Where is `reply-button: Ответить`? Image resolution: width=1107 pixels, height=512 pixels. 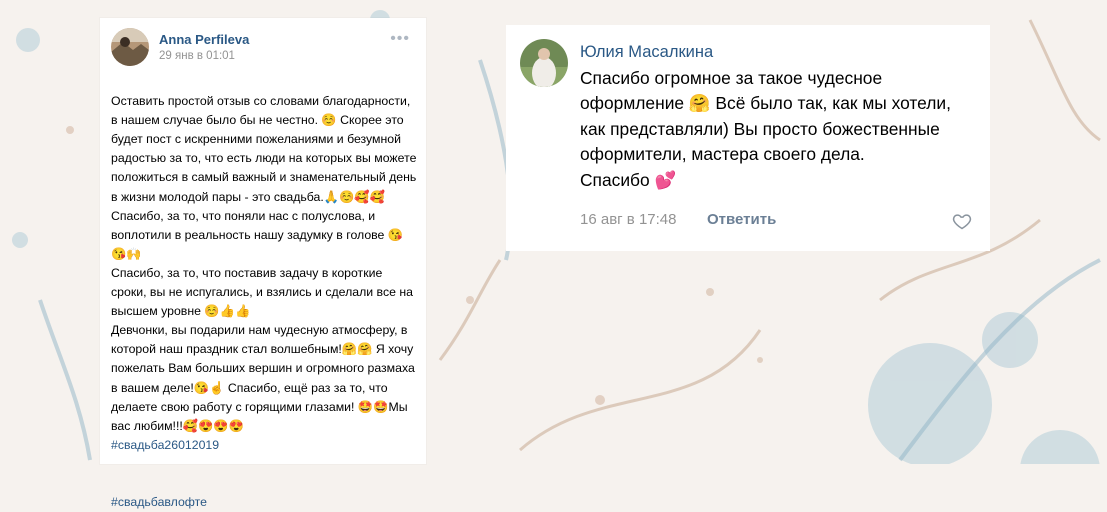 reply-button: Ответить is located at coordinates (741, 219).